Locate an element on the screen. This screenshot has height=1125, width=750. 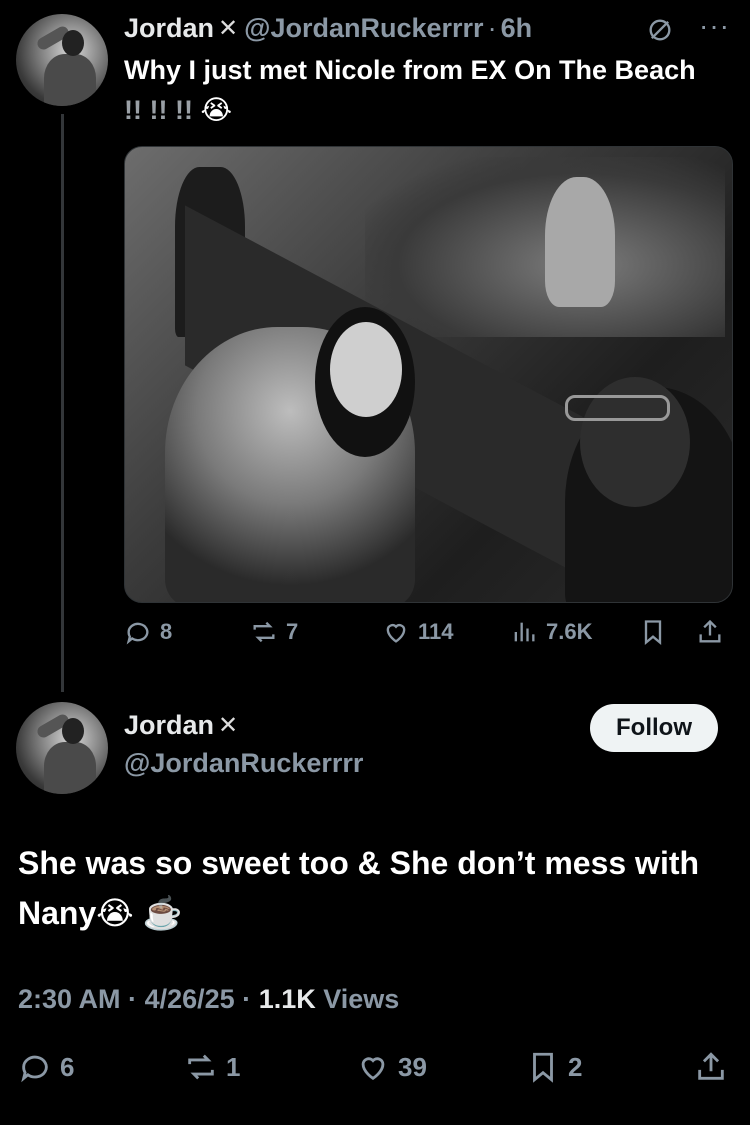
repost-button: 1 is located at coordinates (212, 1067).